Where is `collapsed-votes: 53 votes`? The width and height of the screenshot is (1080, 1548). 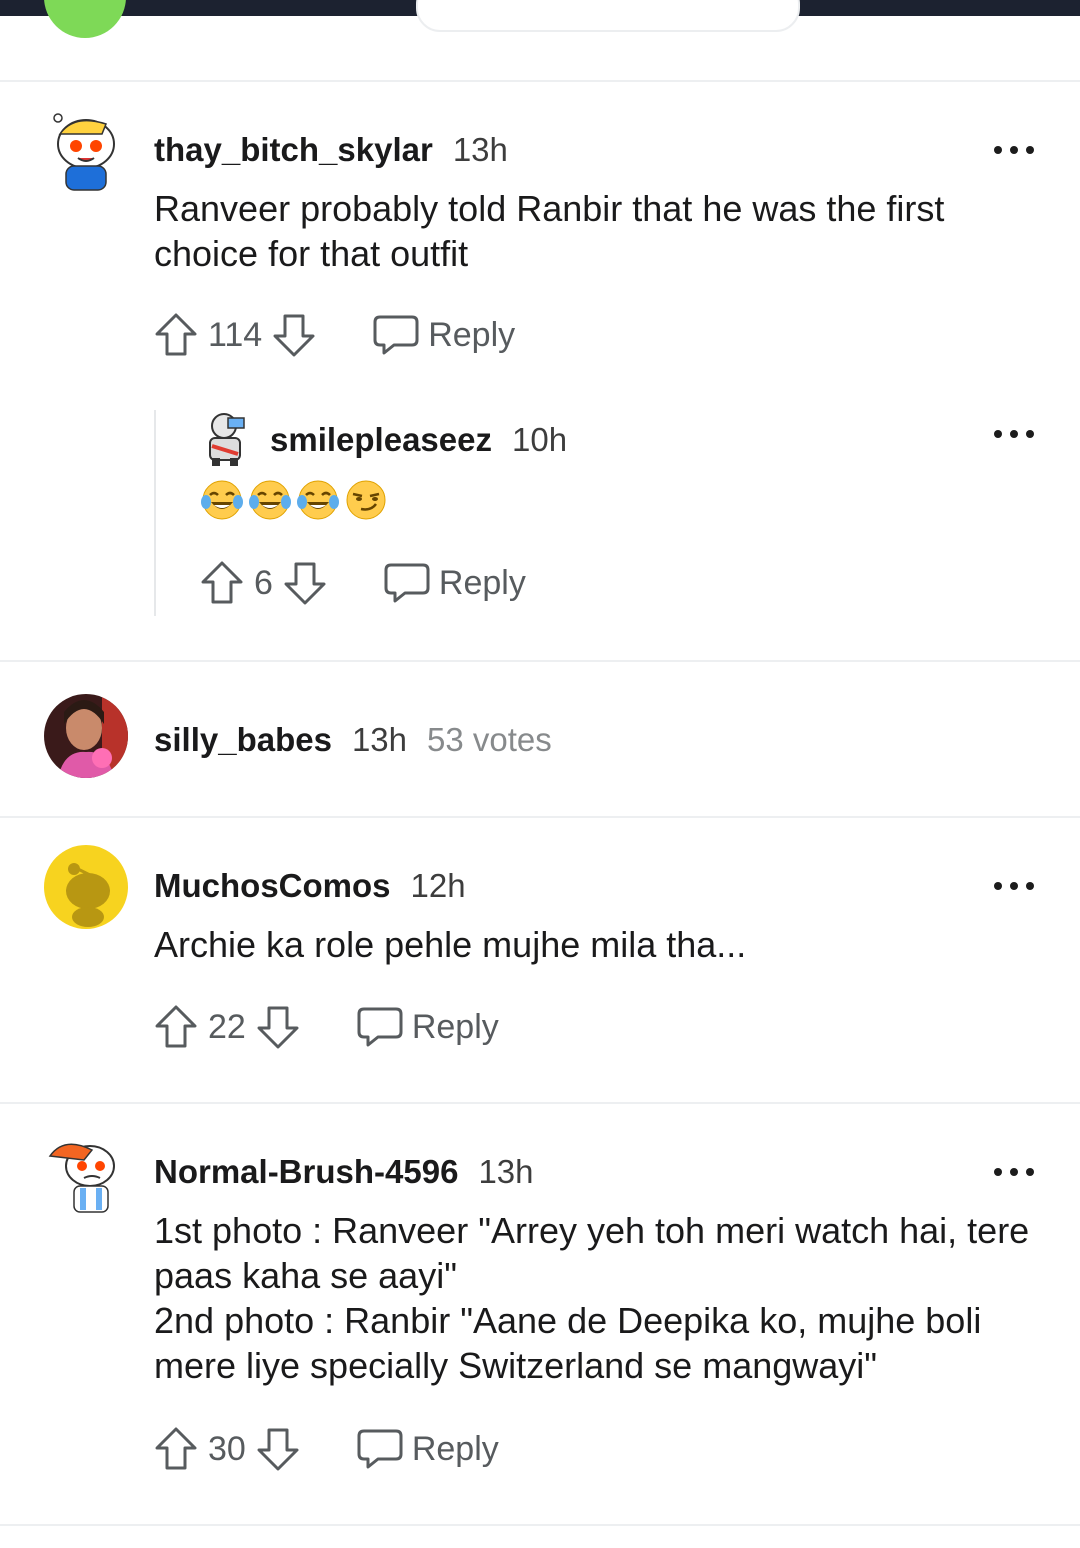
collapsed-votes: 53 votes is located at coordinates (489, 739).